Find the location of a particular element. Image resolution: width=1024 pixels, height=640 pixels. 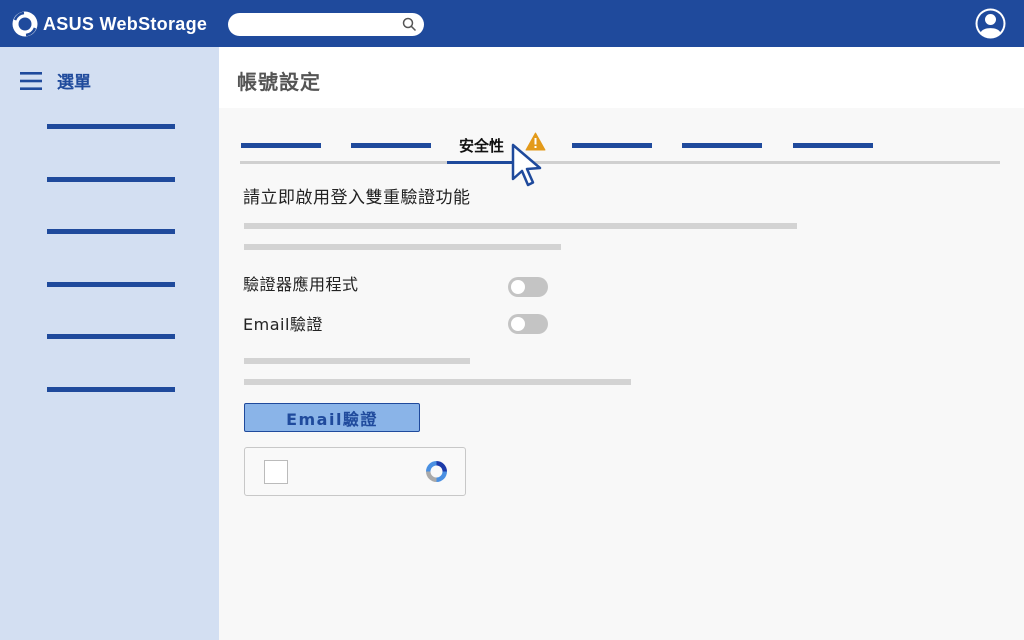

tab-security: 安全性 is located at coordinates (482, 148).